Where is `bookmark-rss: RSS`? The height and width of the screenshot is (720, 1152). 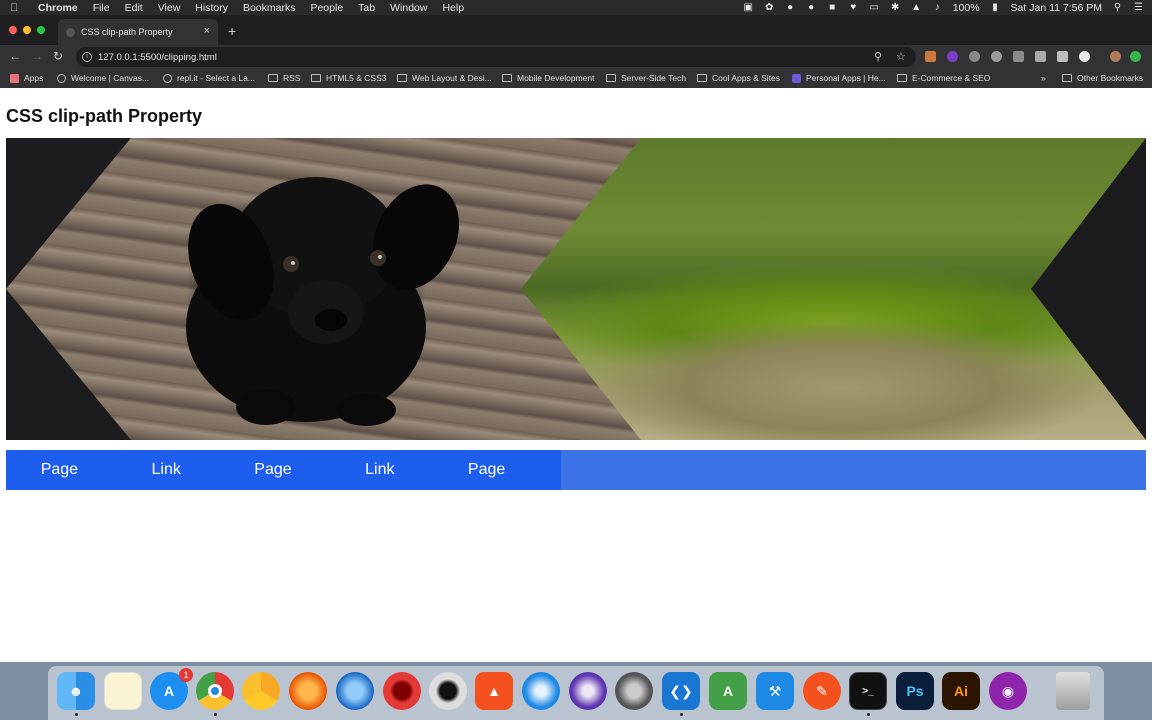
bookmark-rss: RSS is located at coordinates (284, 78).